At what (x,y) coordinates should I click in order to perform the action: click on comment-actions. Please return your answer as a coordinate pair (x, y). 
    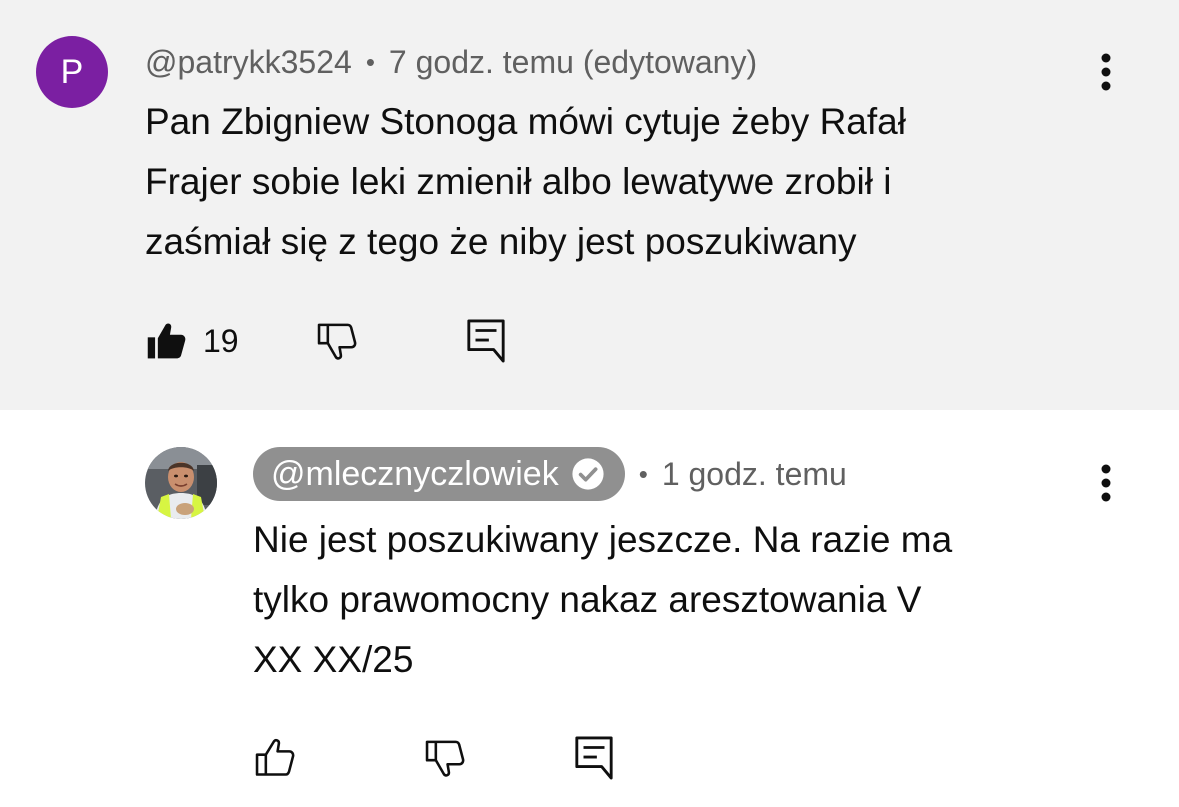
    Looking at the image, I should click on (453, 758).